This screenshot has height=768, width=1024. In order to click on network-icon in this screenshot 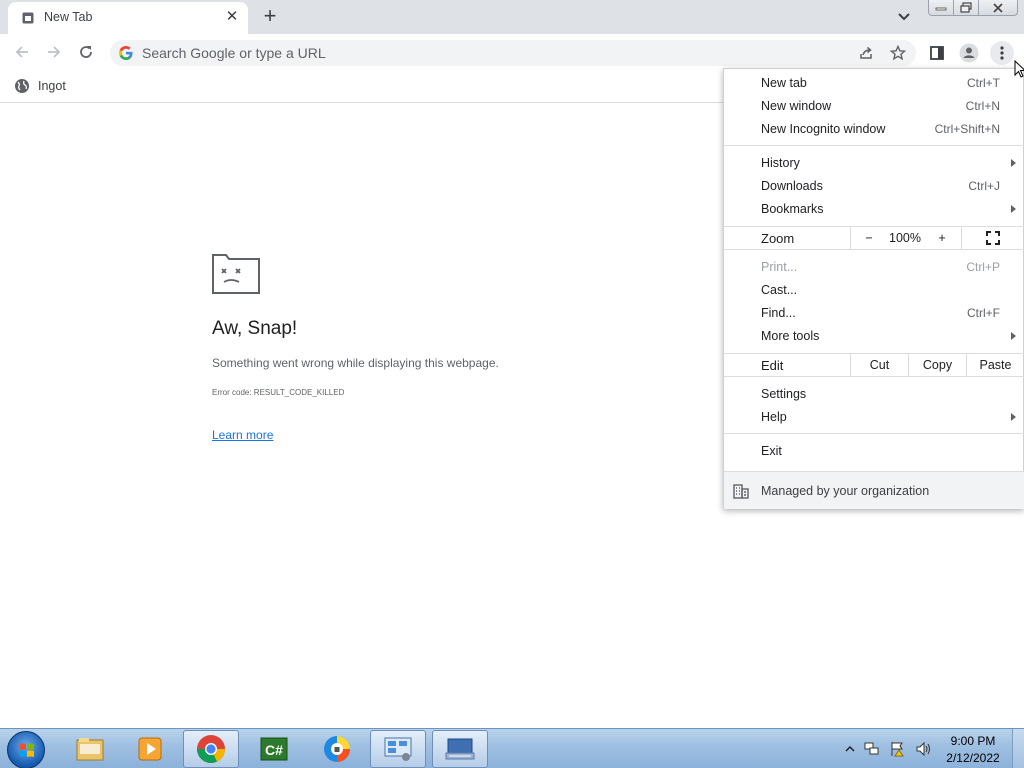, I will do `click(872, 749)`.